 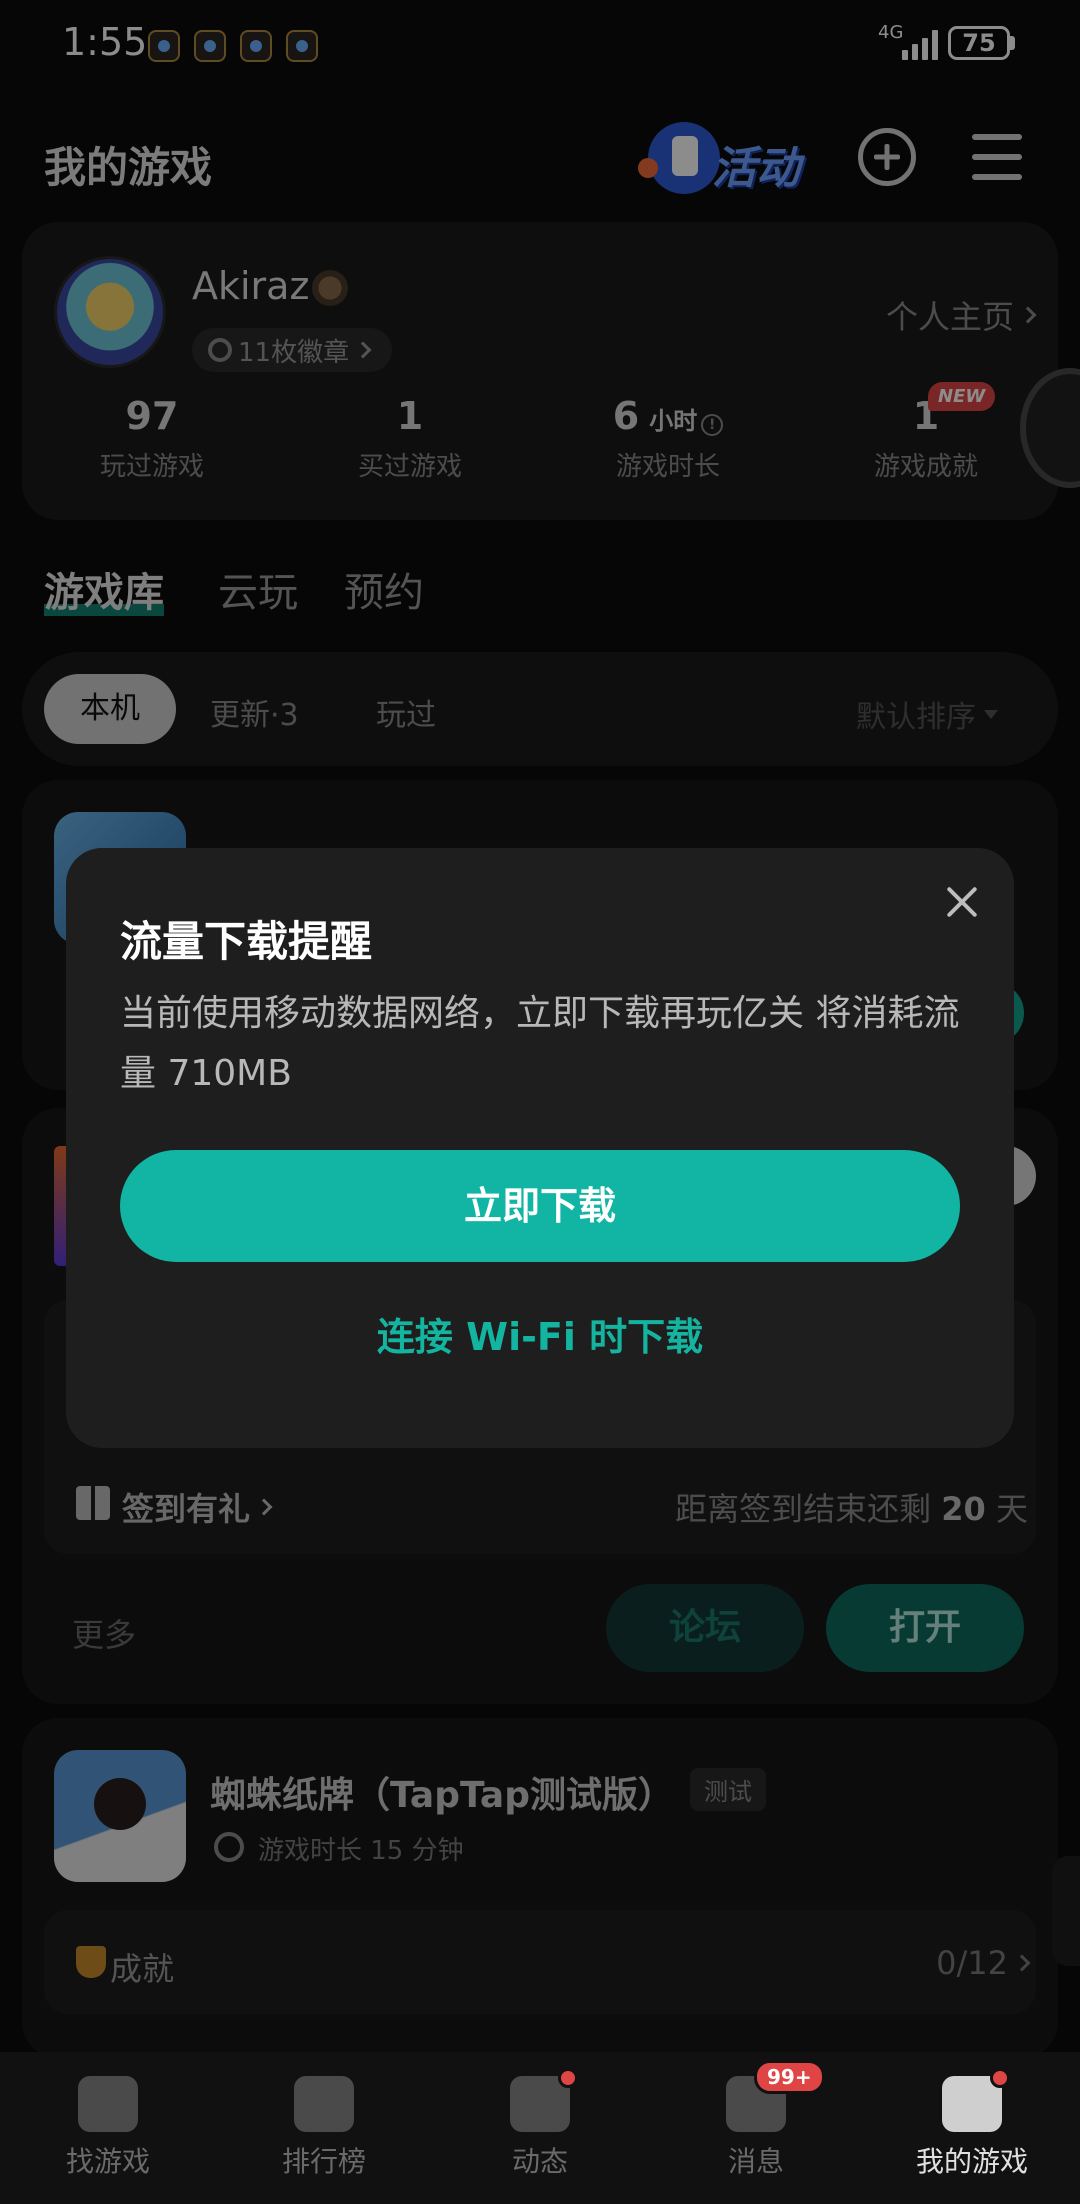 What do you see at coordinates (755, 2161) in the screenshot?
I see `nav-label: 消息` at bounding box center [755, 2161].